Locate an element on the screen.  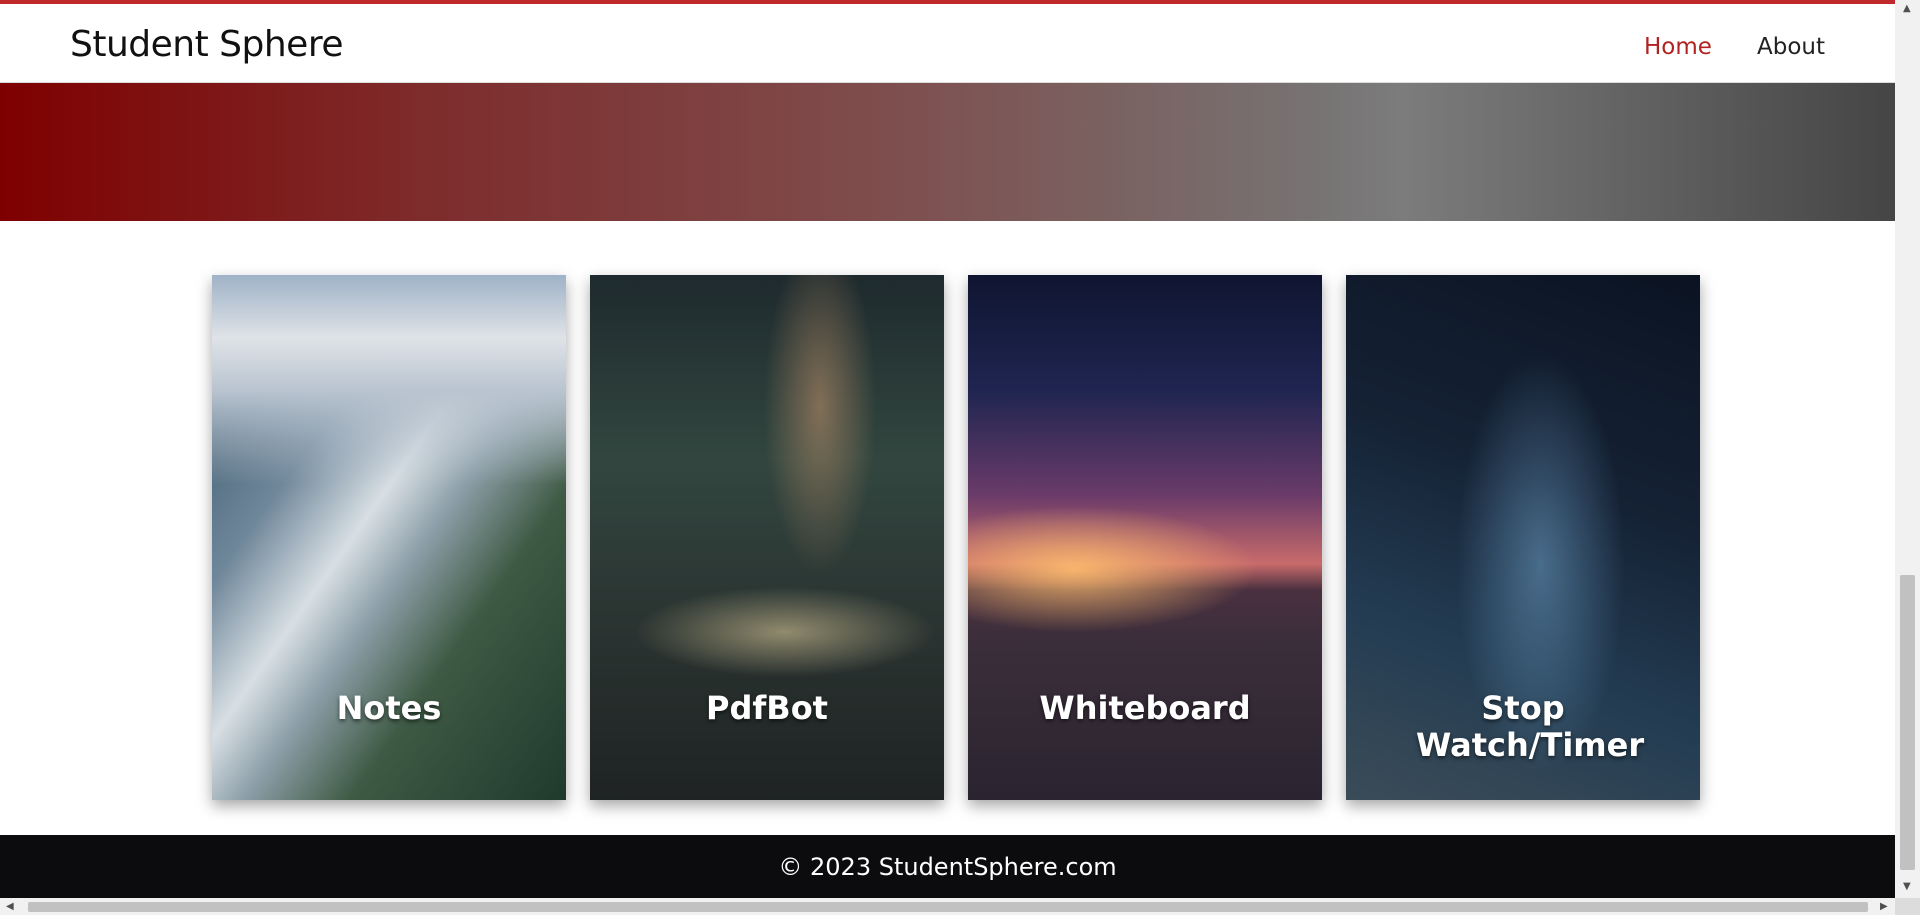
scroll-right-icon: ▶ is located at coordinates (1884, 907).